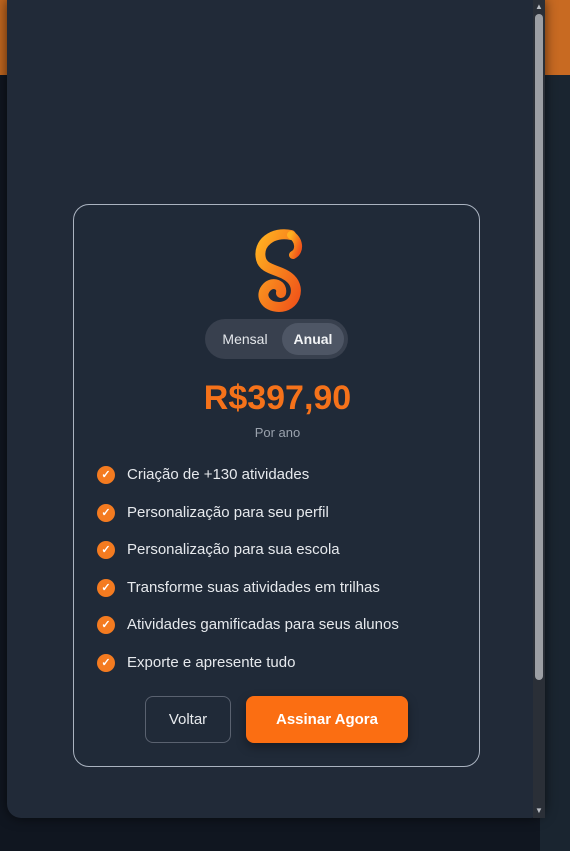 Image resolution: width=570 pixels, height=851 pixels. I want to click on back-button: Voltar, so click(188, 719).